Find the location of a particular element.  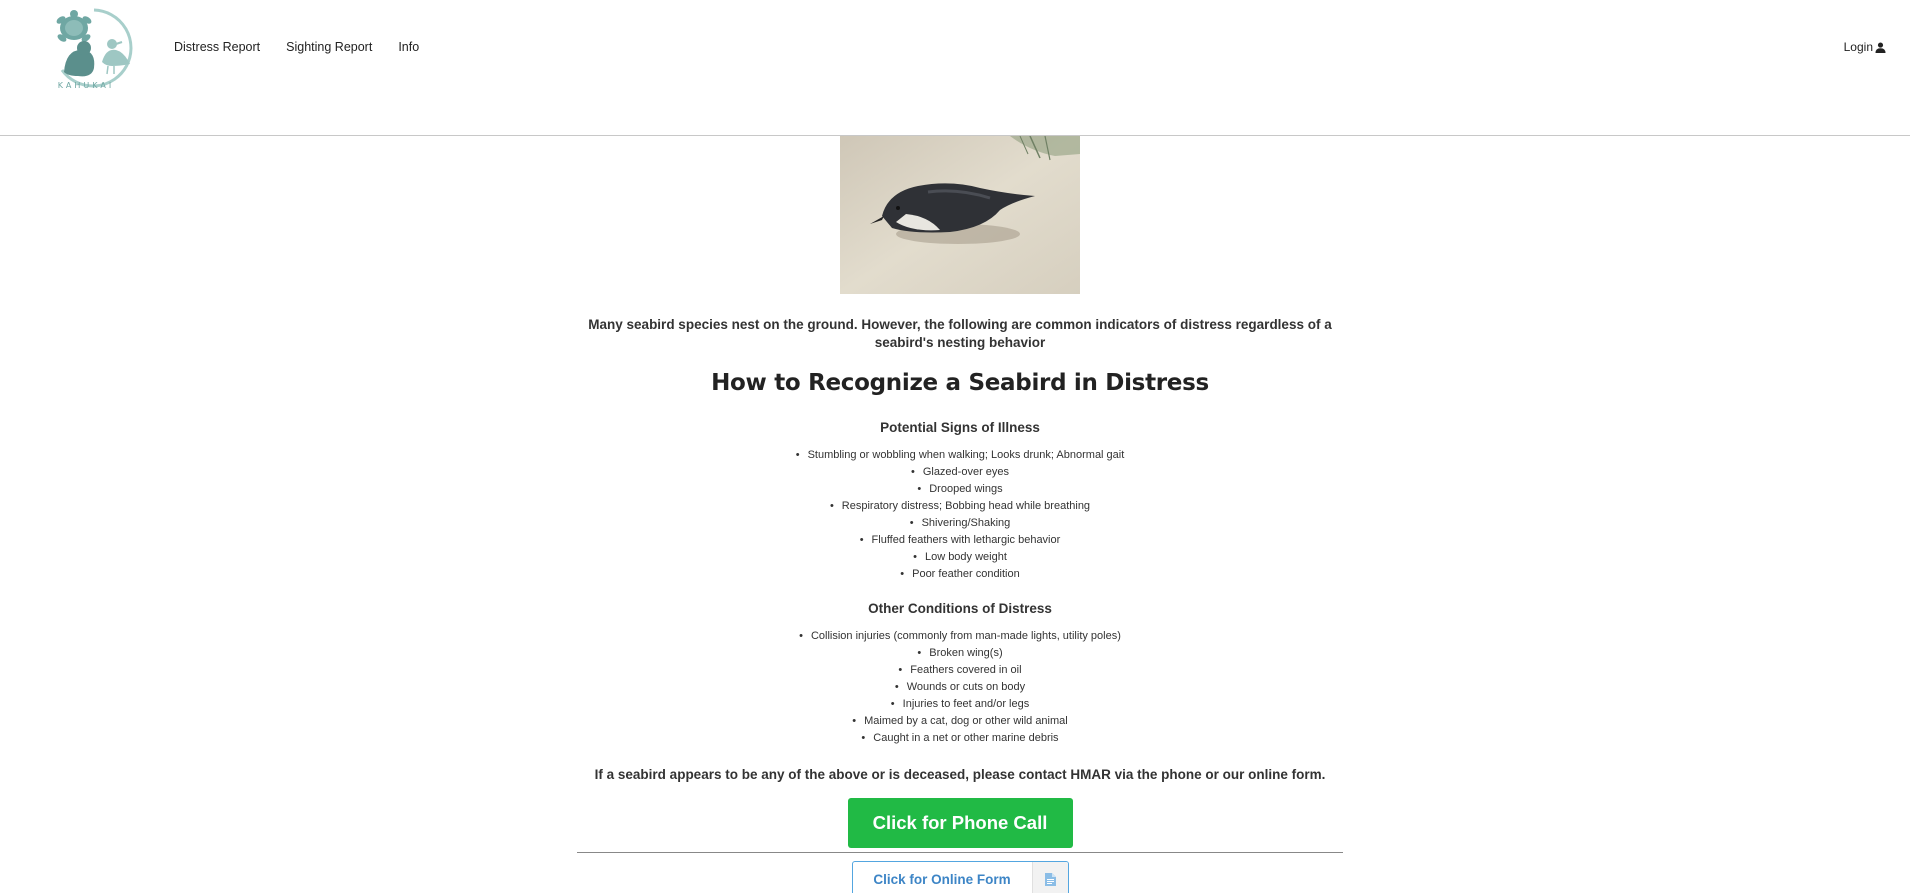

list-item: Wounds or cuts on body is located at coordinates (960, 687).